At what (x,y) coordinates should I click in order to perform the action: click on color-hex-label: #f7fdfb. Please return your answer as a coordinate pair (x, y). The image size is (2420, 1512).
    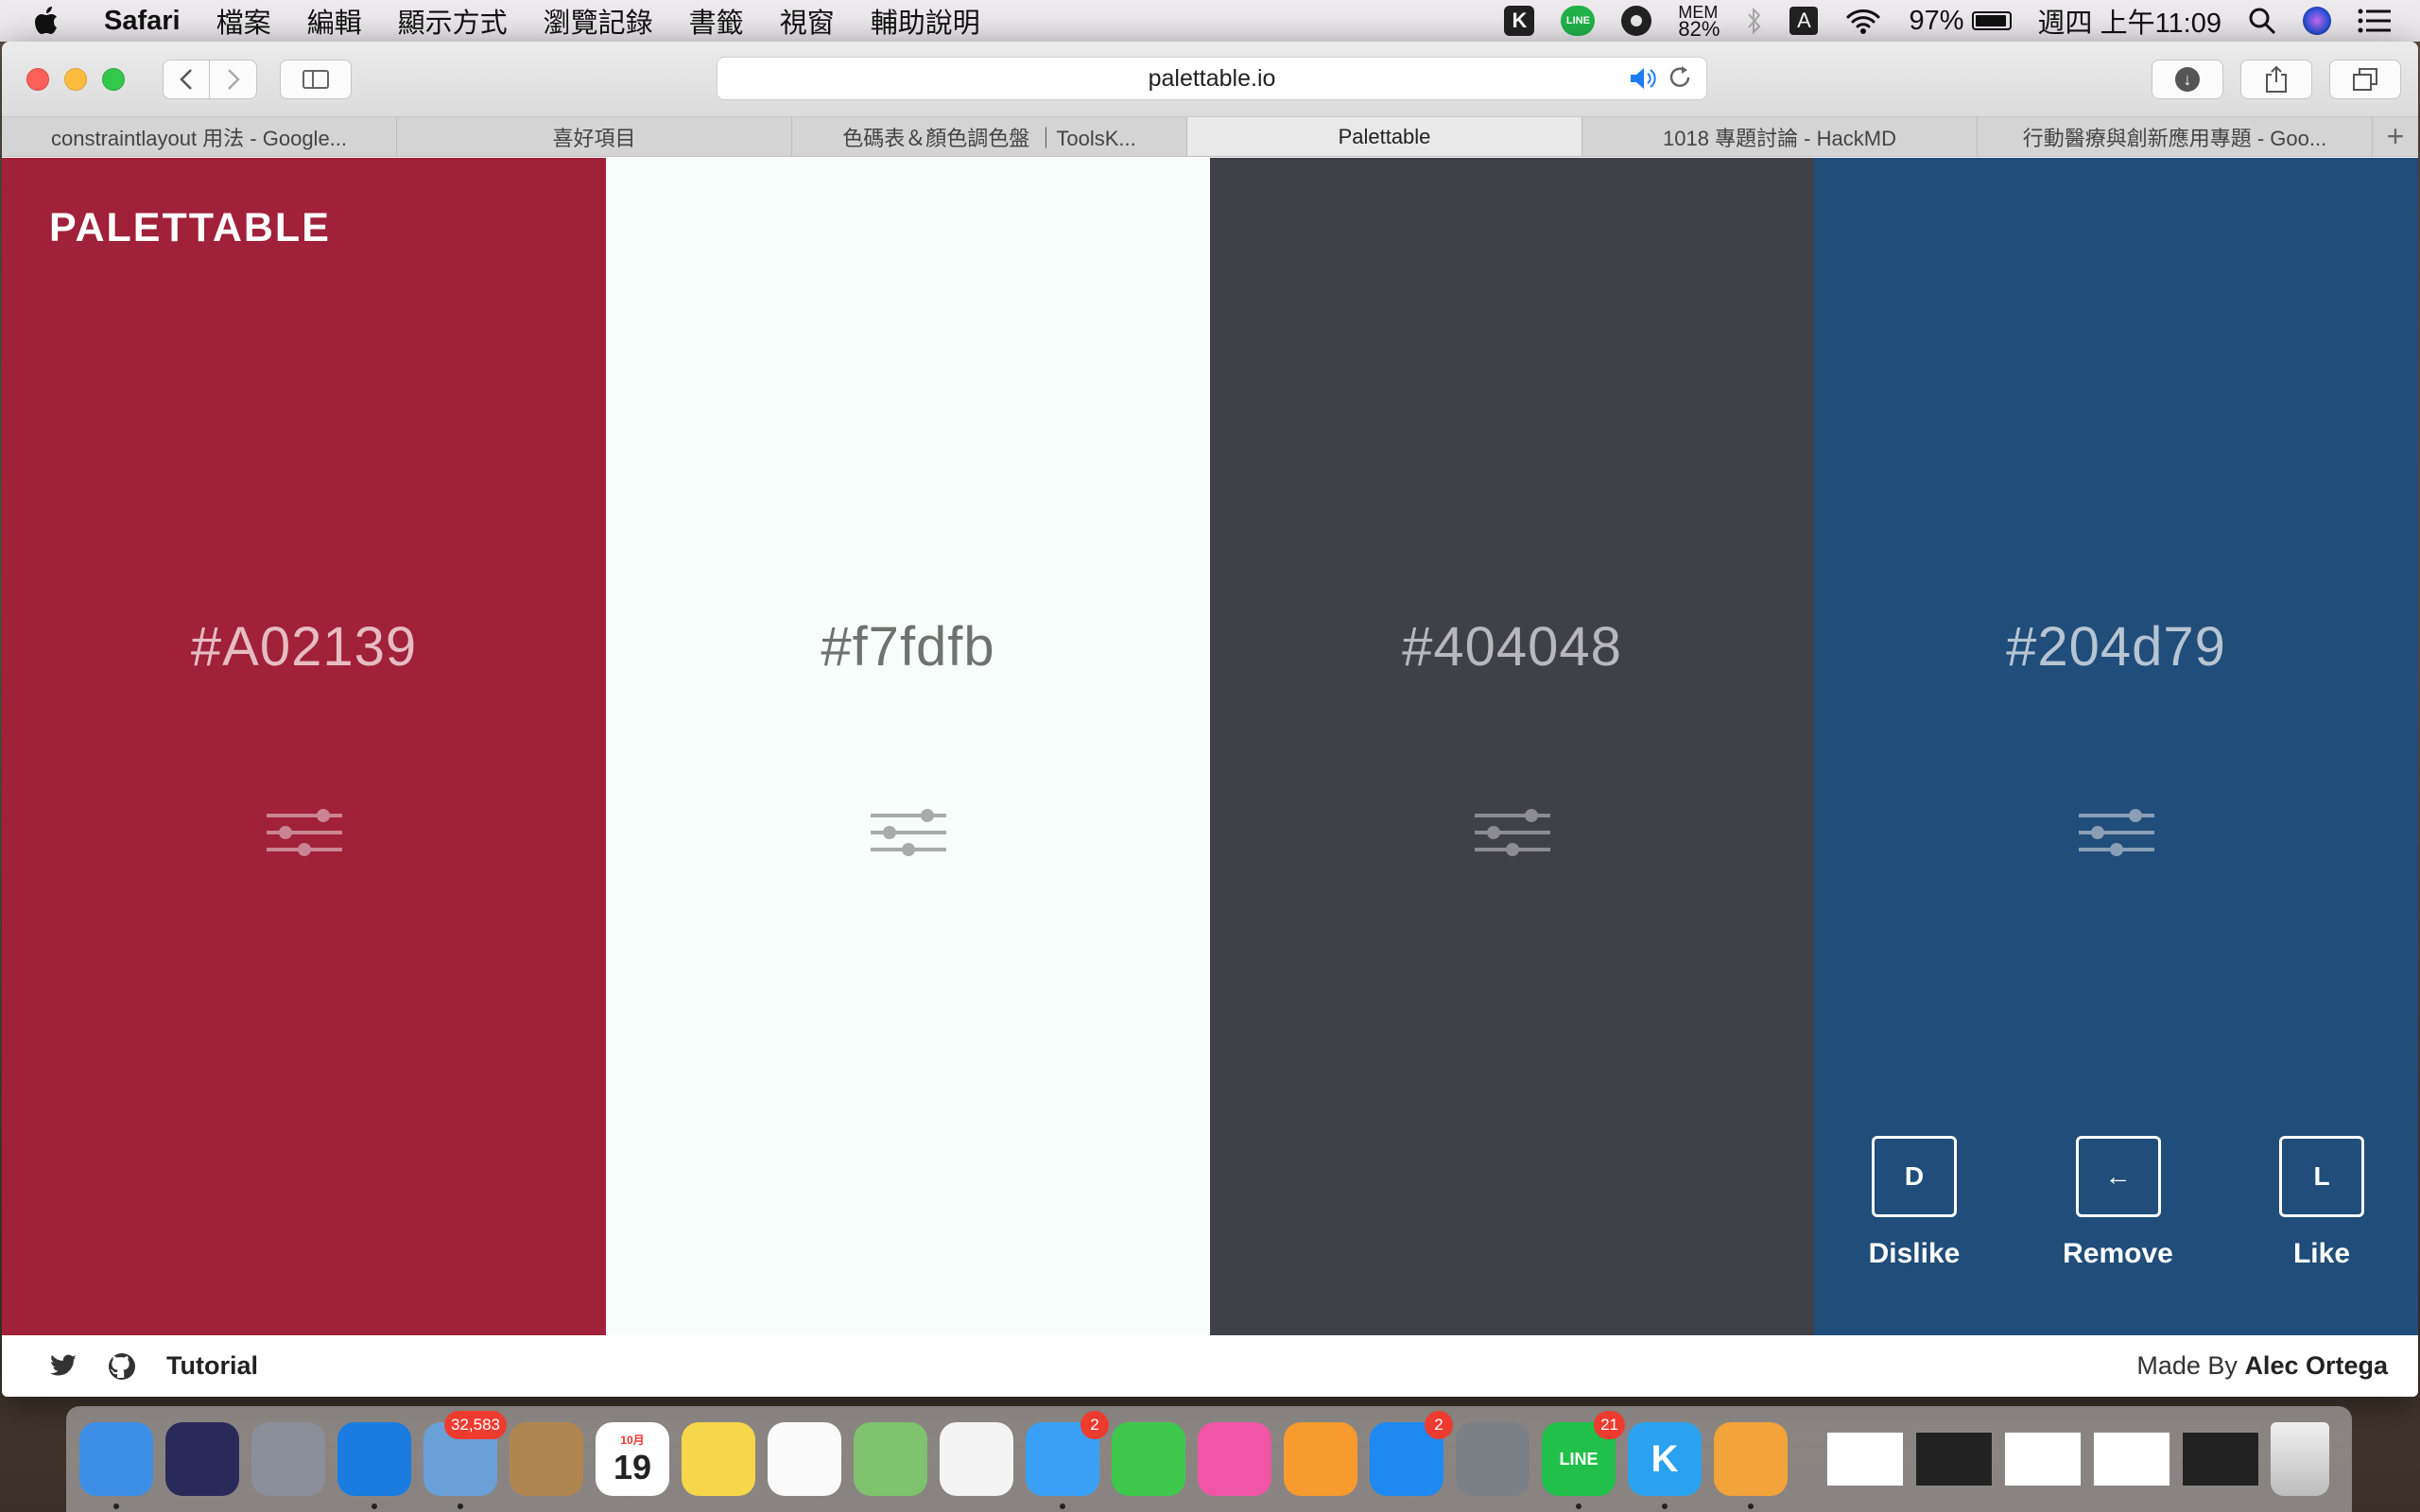
    Looking at the image, I should click on (908, 647).